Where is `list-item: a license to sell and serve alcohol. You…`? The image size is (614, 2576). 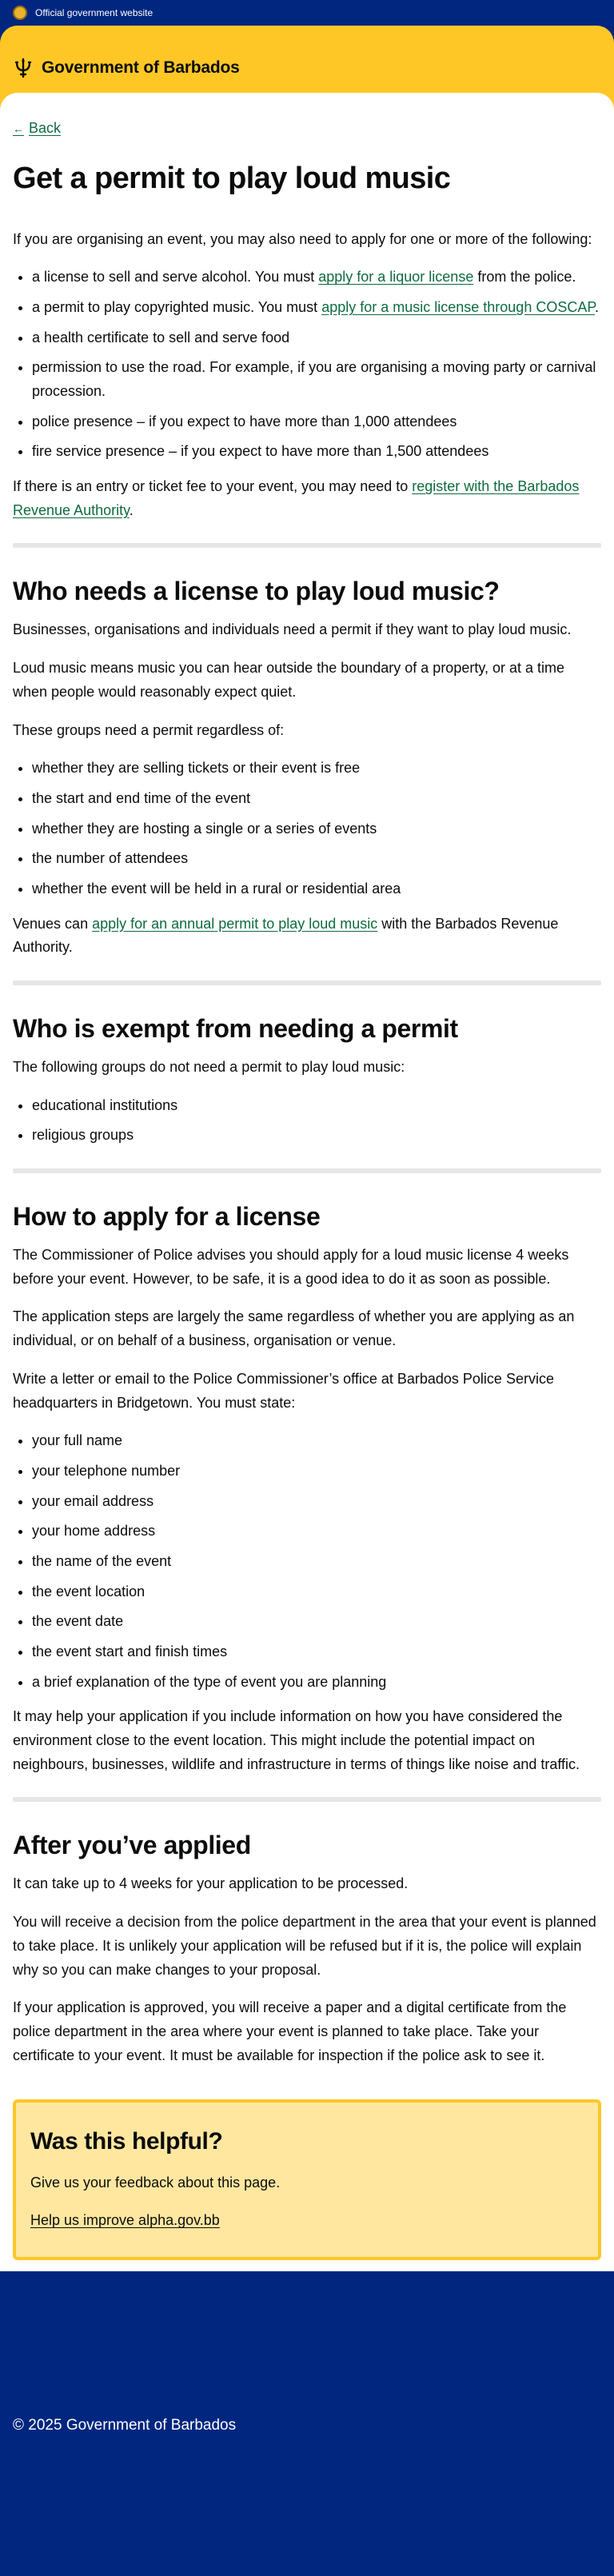 list-item: a license to sell and serve alcohol. You… is located at coordinates (316, 278).